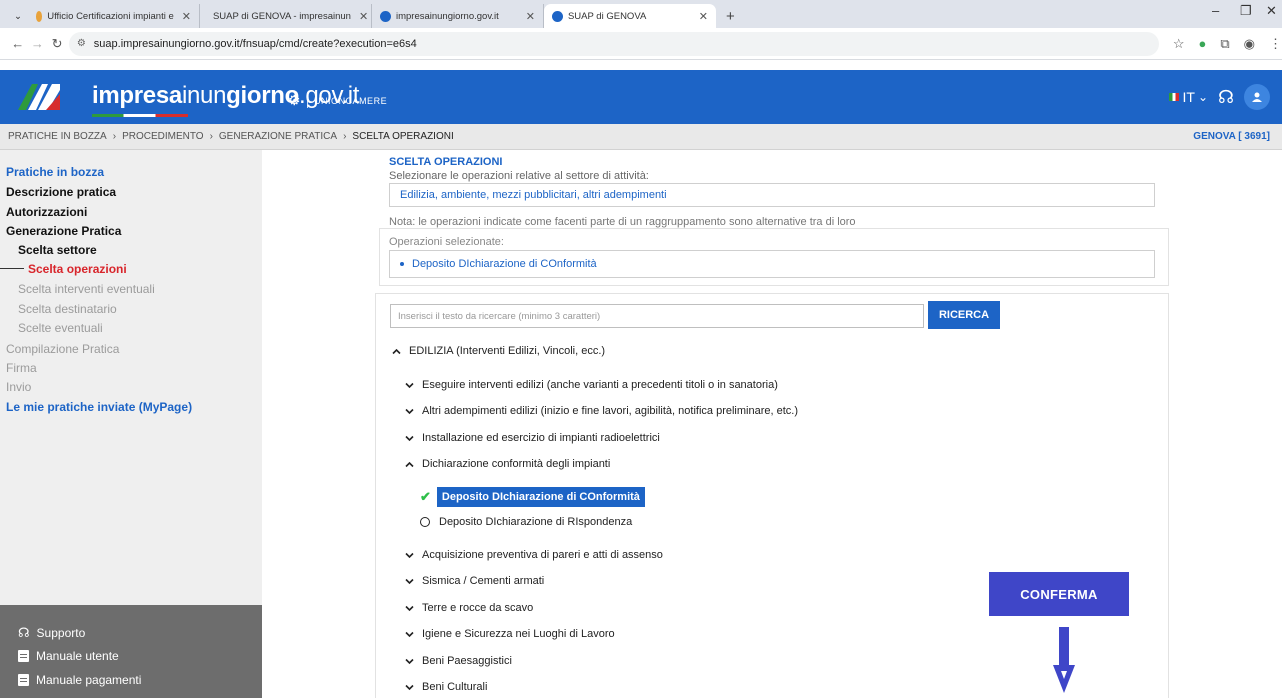 The height and width of the screenshot is (698, 1282). What do you see at coordinates (278, 136) in the screenshot?
I see `breadcrumb-item: GENERAZIONE PRATICA` at bounding box center [278, 136].